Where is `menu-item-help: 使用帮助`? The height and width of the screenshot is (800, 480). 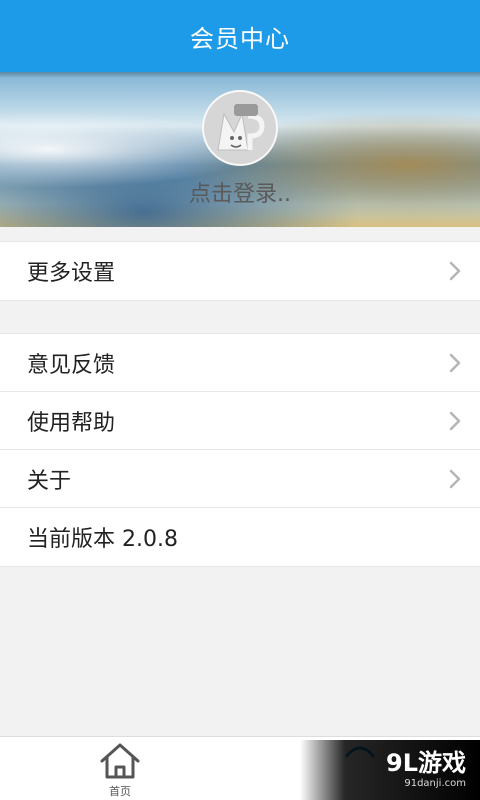
menu-item-help: 使用帮助 is located at coordinates (240, 421).